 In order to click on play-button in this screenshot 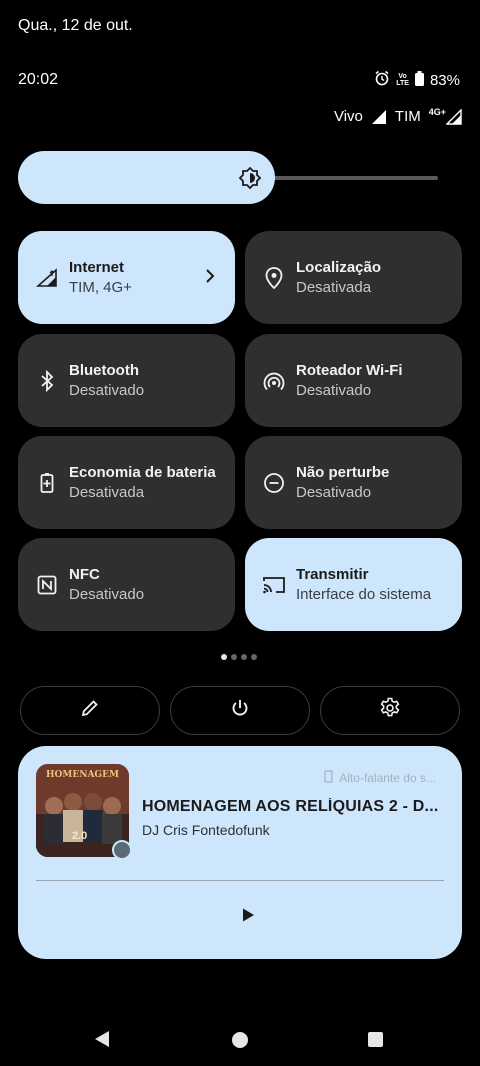, I will do `click(248, 915)`.